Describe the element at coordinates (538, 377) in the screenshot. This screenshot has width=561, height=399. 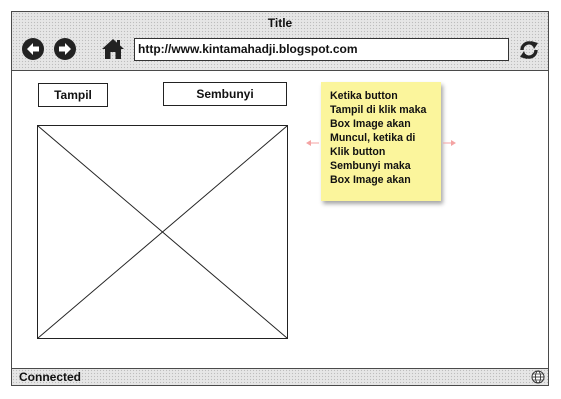
I see `globe-icon` at that location.